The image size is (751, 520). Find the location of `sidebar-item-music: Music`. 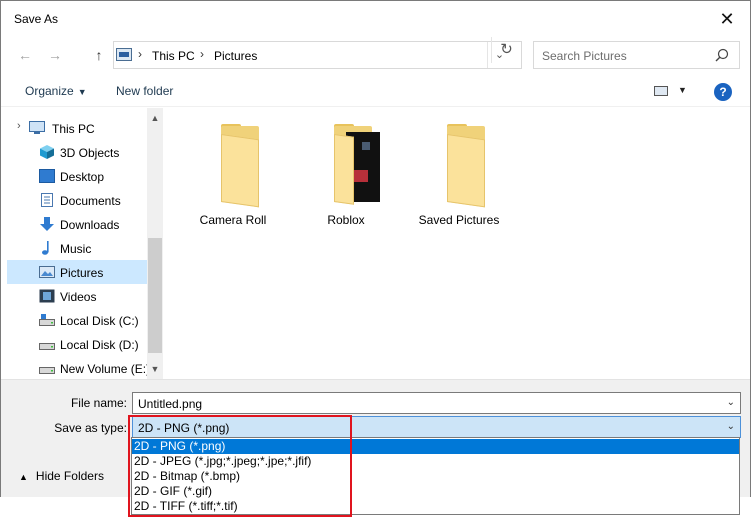

sidebar-item-music: Music is located at coordinates (77, 248).